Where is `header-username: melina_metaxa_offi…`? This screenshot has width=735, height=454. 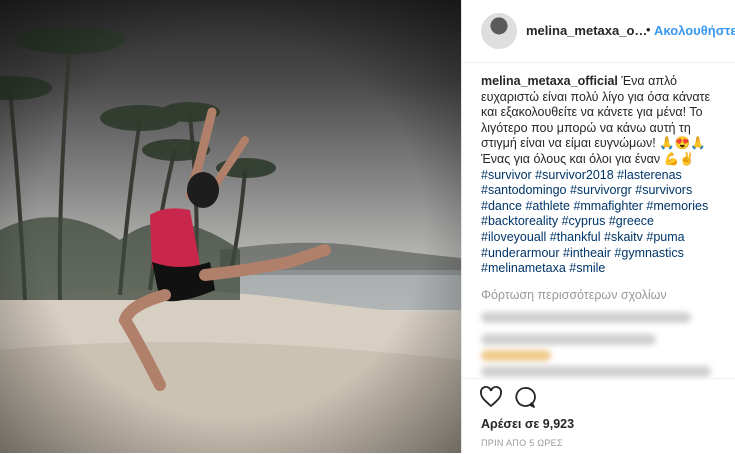
header-username: melina_metaxa_offi… is located at coordinates (587, 30).